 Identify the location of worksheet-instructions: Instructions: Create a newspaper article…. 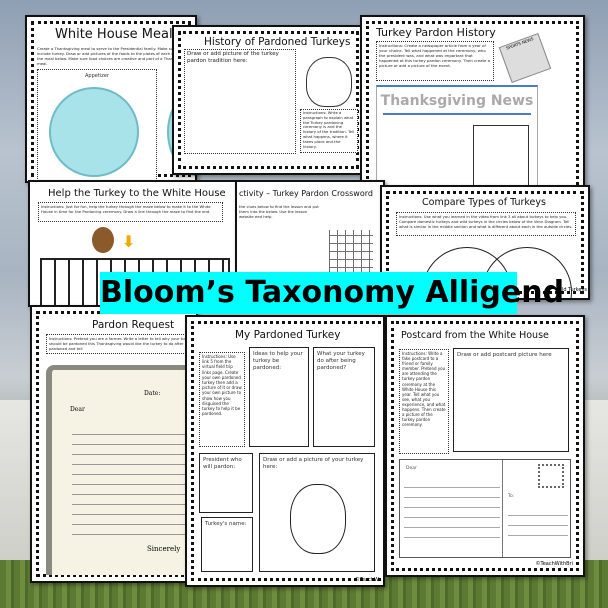
(435, 61).